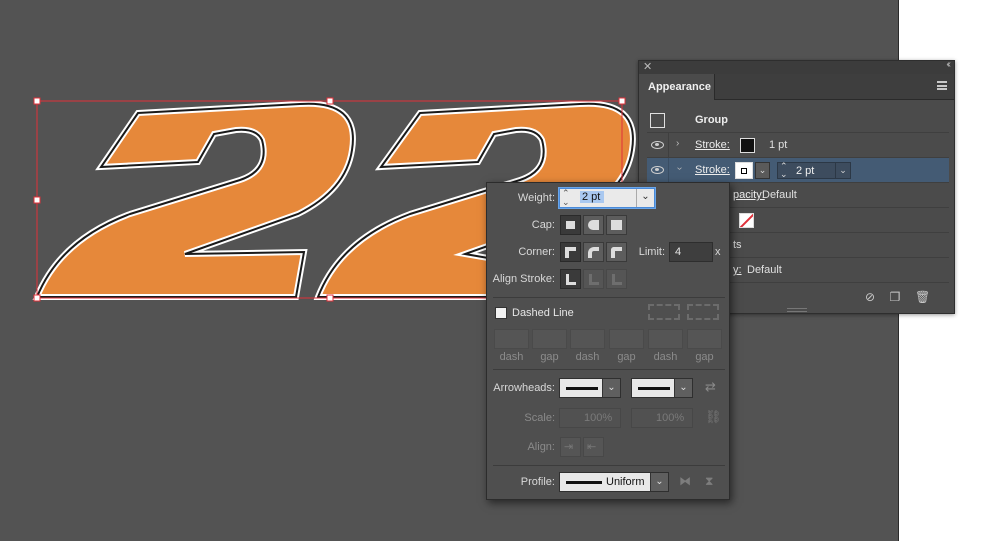 The image size is (997, 541). What do you see at coordinates (543, 225) in the screenshot?
I see `cap-label: Cap:` at bounding box center [543, 225].